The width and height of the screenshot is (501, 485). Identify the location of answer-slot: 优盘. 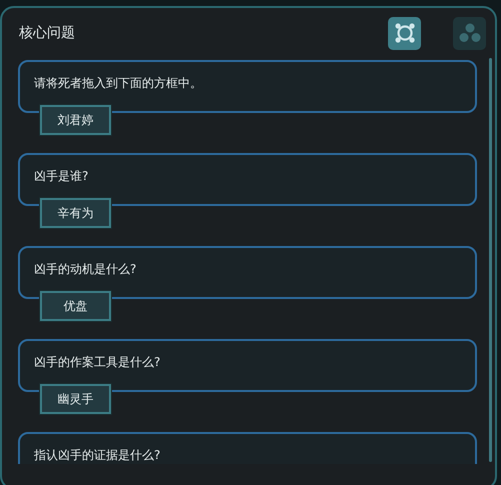
(75, 306).